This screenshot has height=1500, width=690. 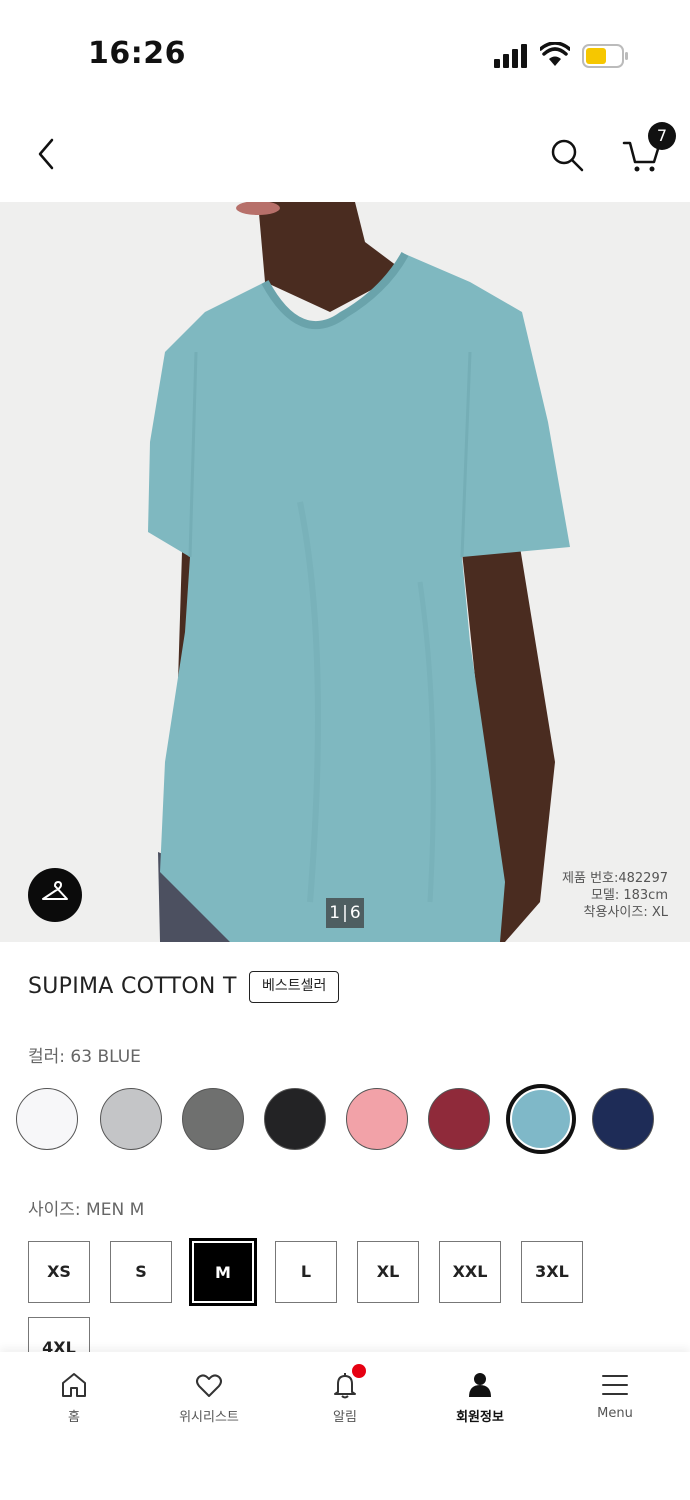 I want to click on size-label: 사이즈: MEN M, so click(x=86, y=1210).